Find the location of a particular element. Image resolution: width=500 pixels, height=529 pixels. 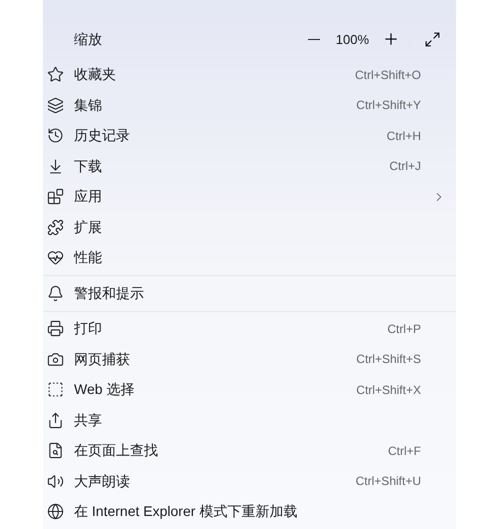

zoom-value: 100% is located at coordinates (352, 39).